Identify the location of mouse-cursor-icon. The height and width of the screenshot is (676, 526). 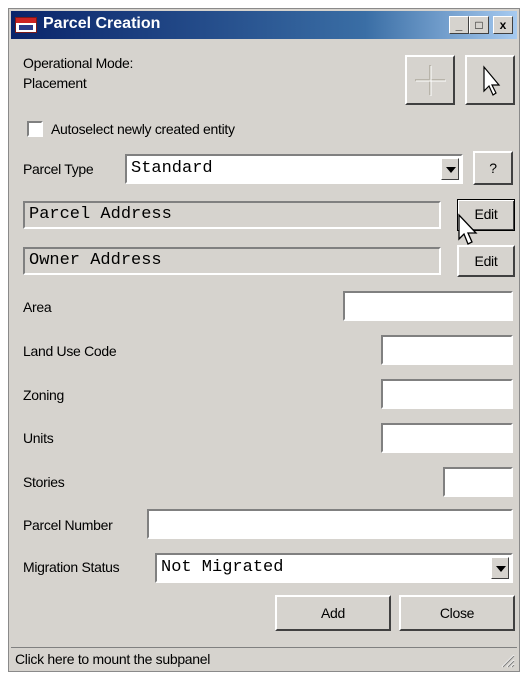
(468, 229).